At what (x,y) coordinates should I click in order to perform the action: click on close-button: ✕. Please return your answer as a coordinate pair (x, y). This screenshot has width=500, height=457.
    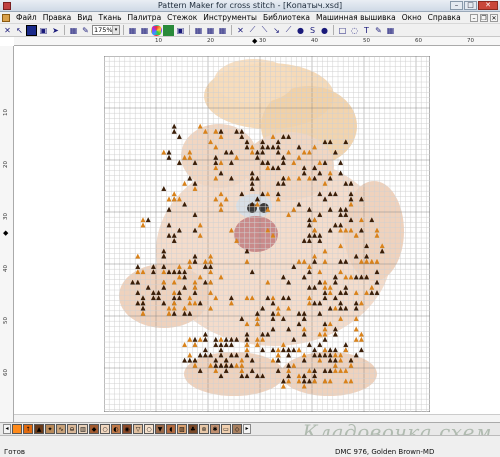
    Looking at the image, I should click on (488, 5).